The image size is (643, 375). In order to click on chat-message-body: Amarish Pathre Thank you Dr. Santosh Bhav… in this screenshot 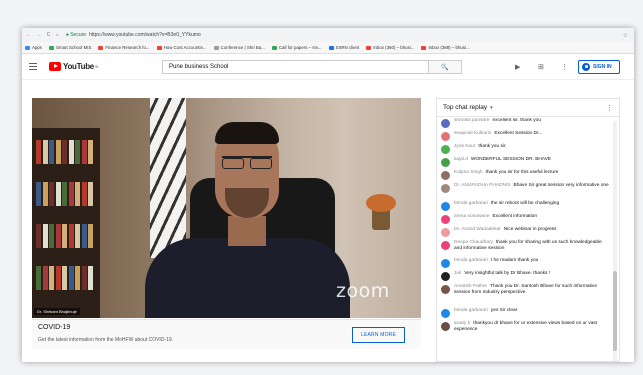, I will do `click(531, 290)`.